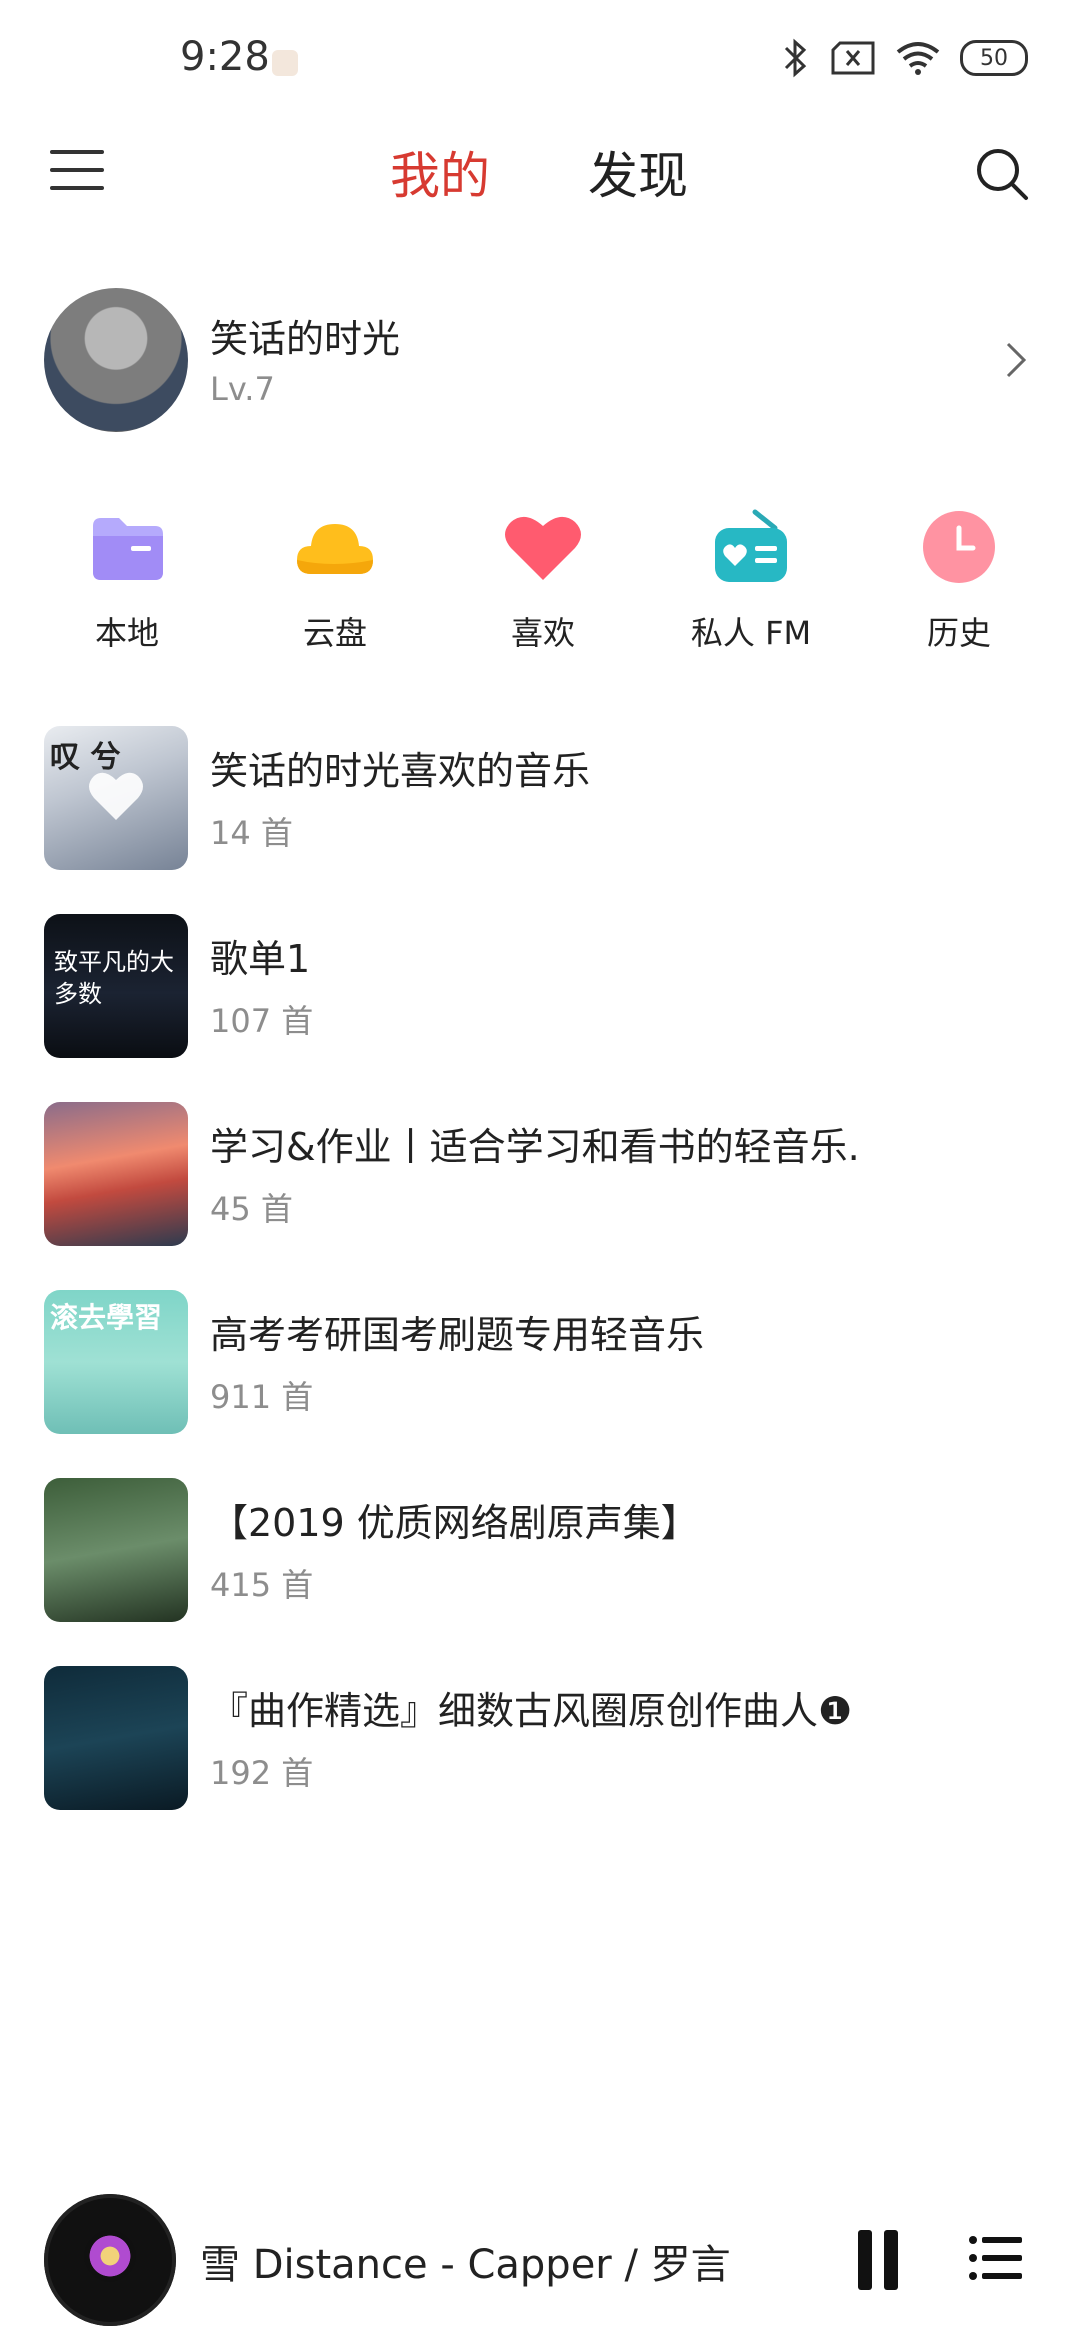 This screenshot has height=2340, width=1080. Describe the element at coordinates (251, 1209) in the screenshot. I see `playlist-count: 45 首` at that location.